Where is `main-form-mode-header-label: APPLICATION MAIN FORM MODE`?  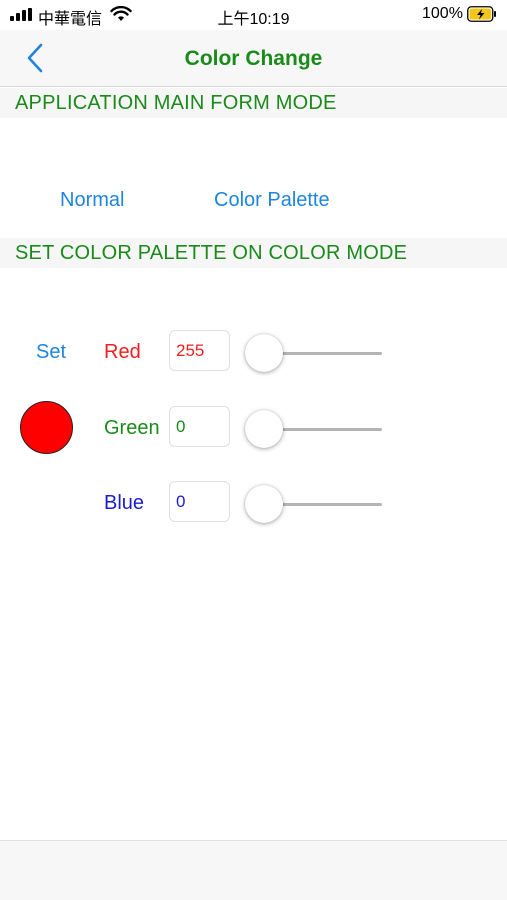
main-form-mode-header-label: APPLICATION MAIN FORM MODE is located at coordinates (176, 103).